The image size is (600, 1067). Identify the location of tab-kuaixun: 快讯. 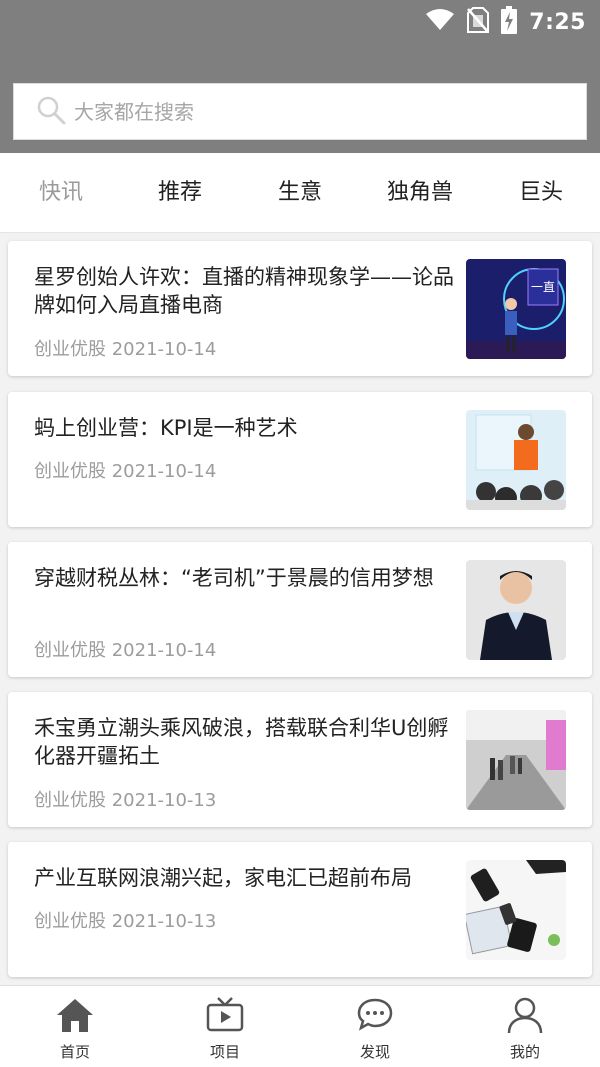
(61, 193).